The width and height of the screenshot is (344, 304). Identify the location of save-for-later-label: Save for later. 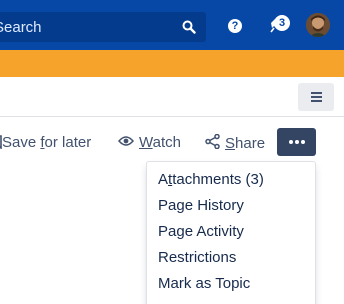
(47, 142).